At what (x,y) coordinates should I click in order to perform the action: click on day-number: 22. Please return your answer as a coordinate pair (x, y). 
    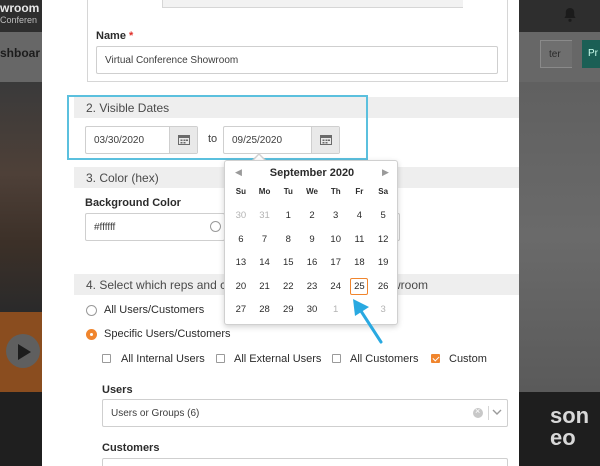
    Looking at the image, I should click on (288, 286).